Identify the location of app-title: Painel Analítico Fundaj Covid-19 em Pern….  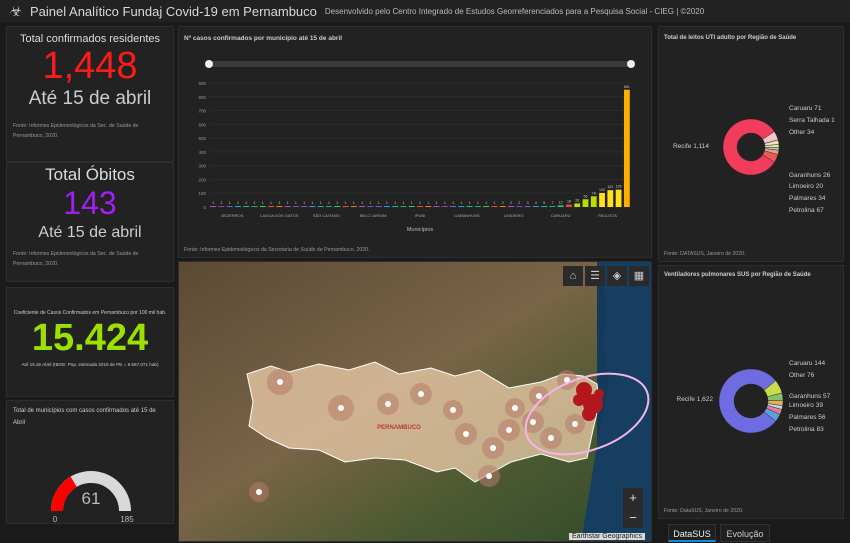
(173, 11).